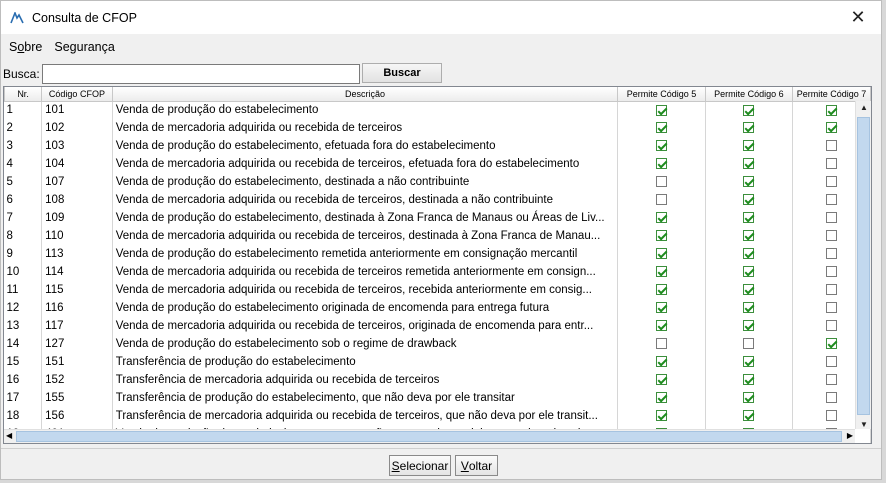 The image size is (886, 483). What do you see at coordinates (437, 110) in the screenshot?
I see `table-row: 1 101 Venda de produção do estabelecimento` at bounding box center [437, 110].